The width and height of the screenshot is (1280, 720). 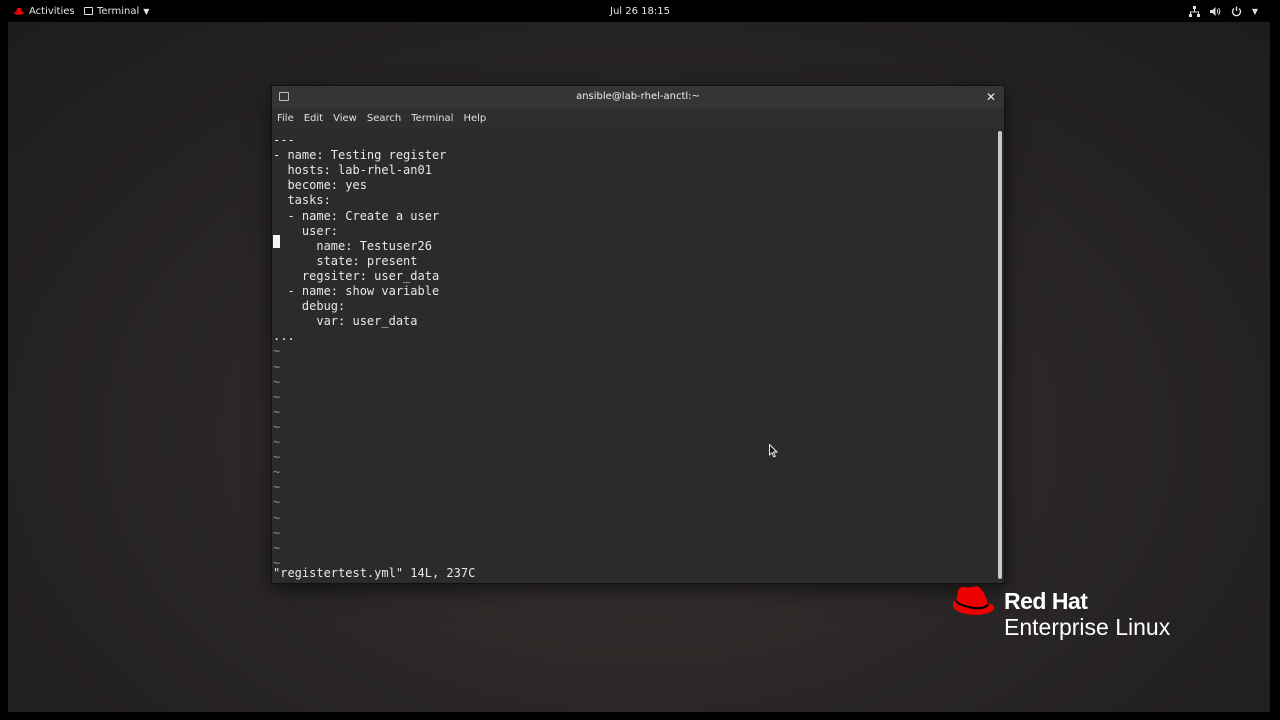 What do you see at coordinates (1223, 11) in the screenshot?
I see `system-tray: ▼` at bounding box center [1223, 11].